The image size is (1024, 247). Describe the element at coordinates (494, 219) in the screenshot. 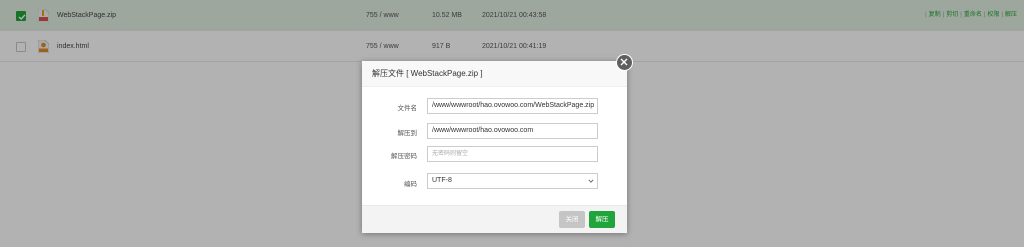

I see `dialog-footer: 关闭 解压` at that location.